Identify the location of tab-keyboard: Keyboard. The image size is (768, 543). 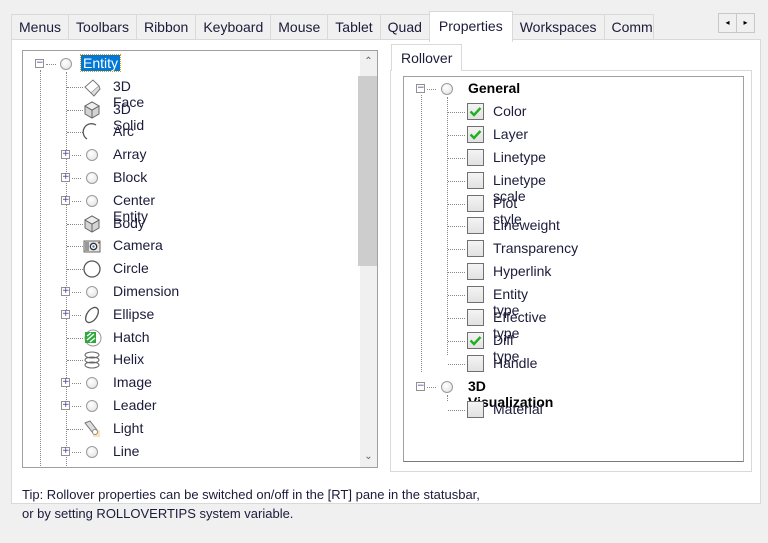
(233, 28).